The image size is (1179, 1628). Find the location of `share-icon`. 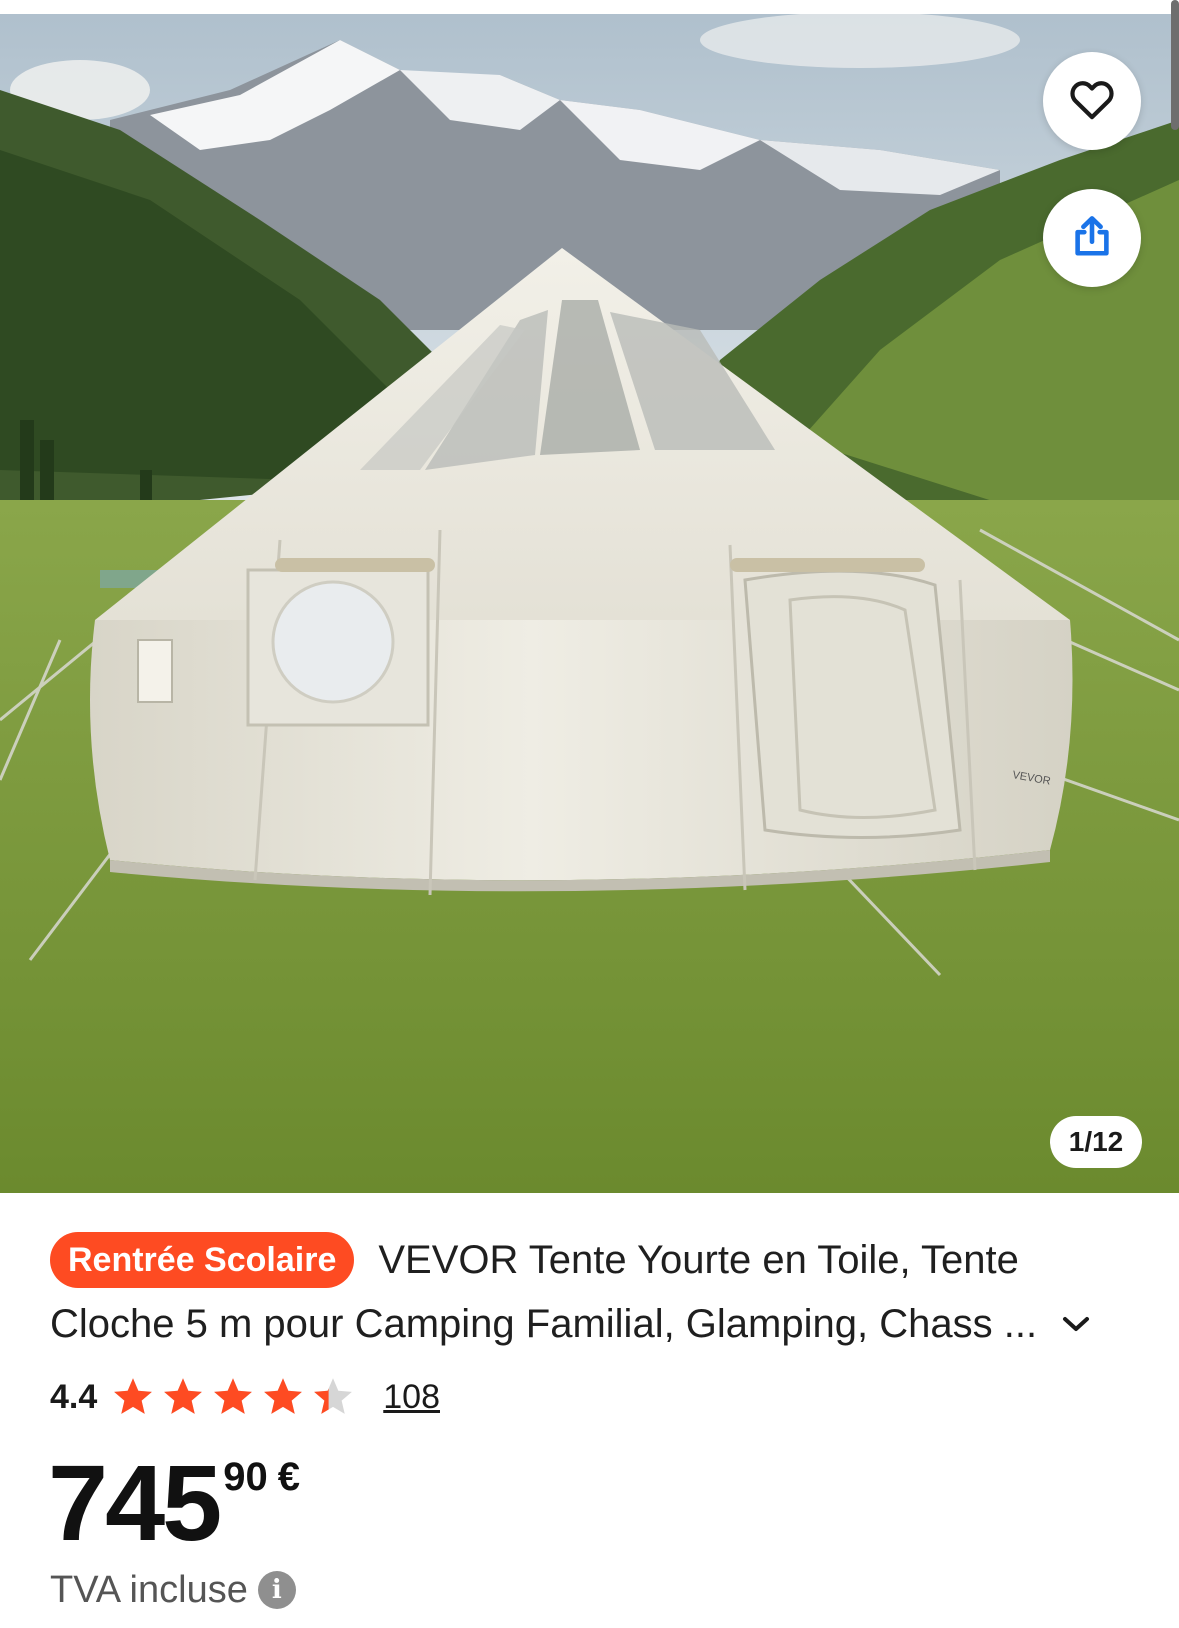

share-icon is located at coordinates (1092, 238).